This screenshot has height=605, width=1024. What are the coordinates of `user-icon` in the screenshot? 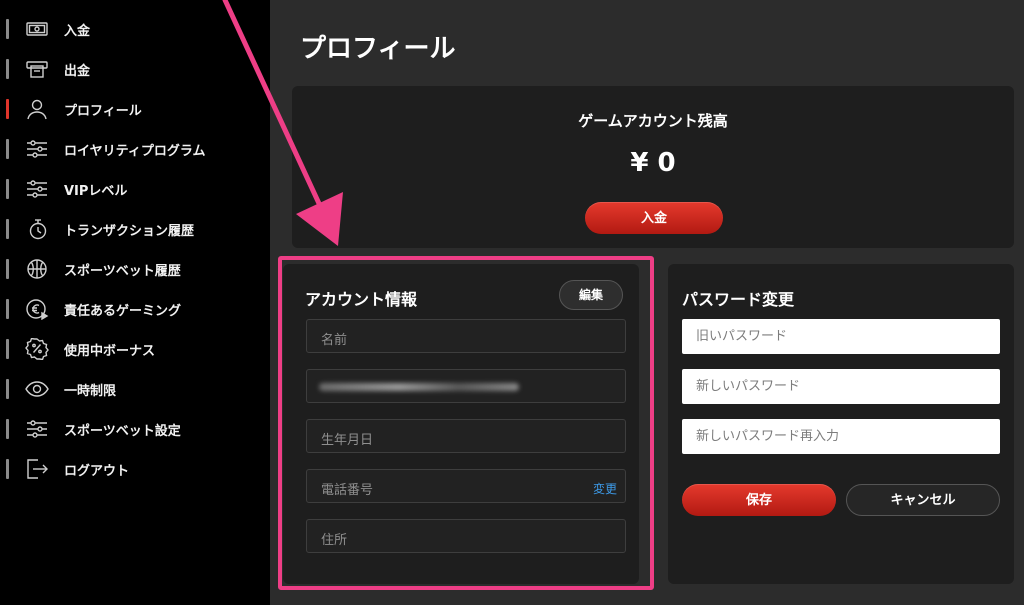 It's located at (37, 109).